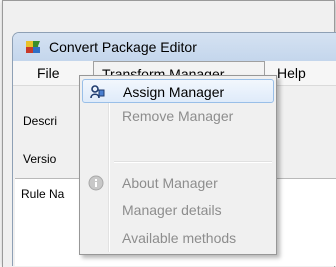 The image size is (336, 267). What do you see at coordinates (33, 47) in the screenshot?
I see `app-package-icon` at bounding box center [33, 47].